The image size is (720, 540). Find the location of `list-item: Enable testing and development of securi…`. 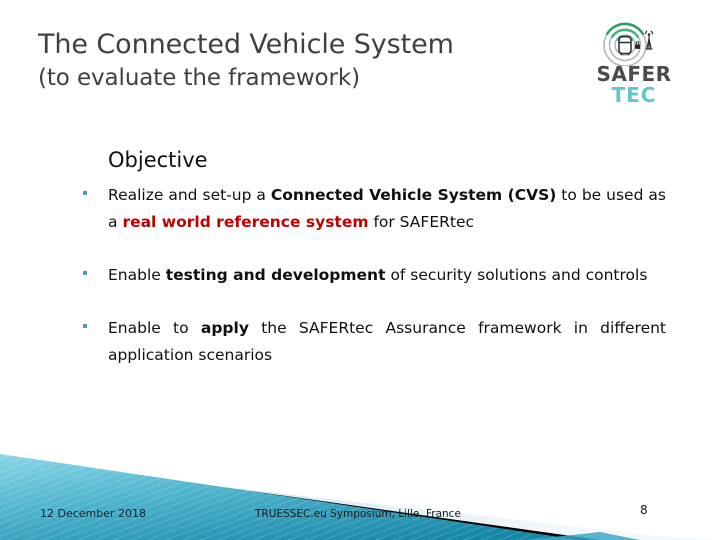

list-item: Enable testing and development of securi… is located at coordinates (372, 275).